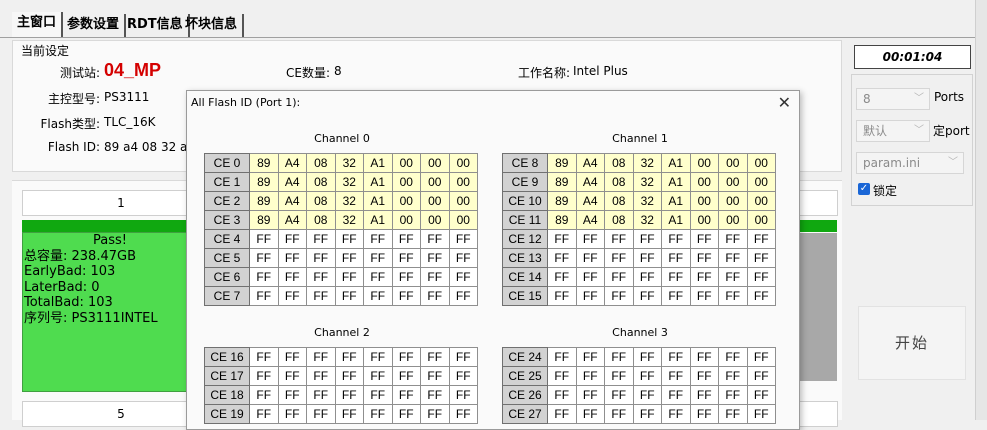 This screenshot has width=987, height=430. Describe the element at coordinates (864, 189) in the screenshot. I see `lock-checkbox: ✓` at that location.